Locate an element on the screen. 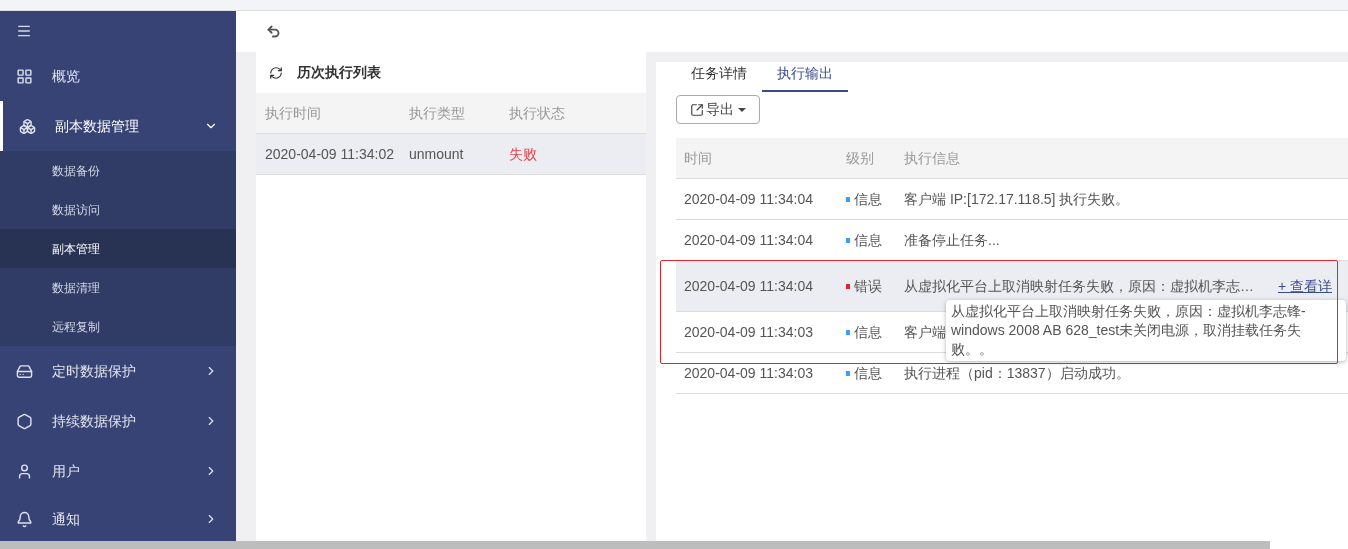 This screenshot has width=1348, height=549. level-text: 错误 is located at coordinates (868, 286).